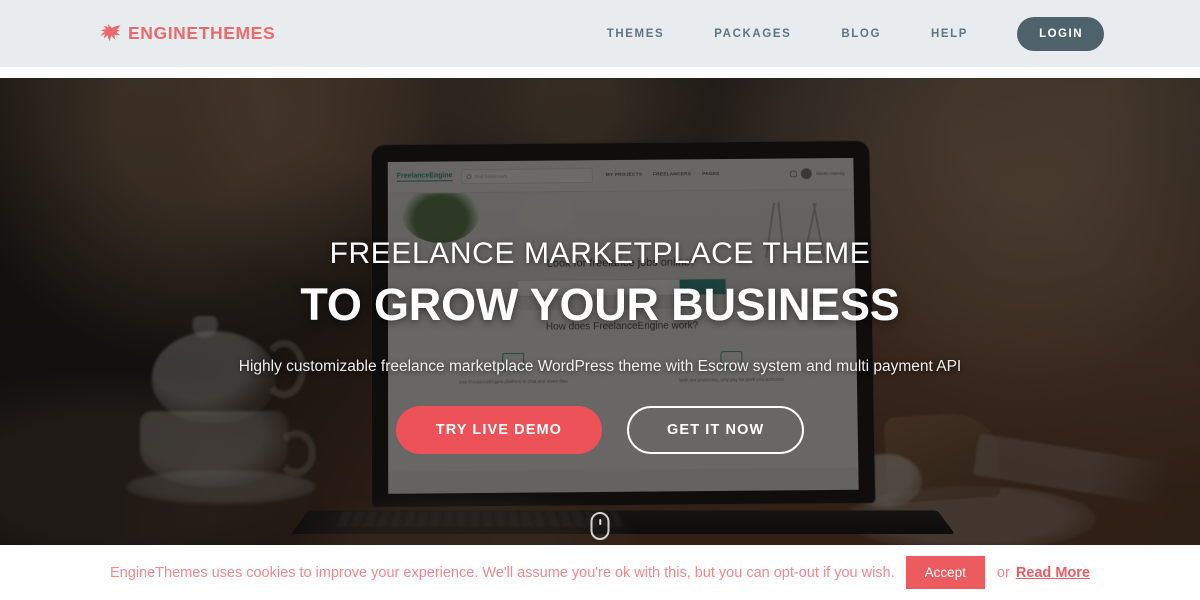 The image size is (1200, 600). I want to click on nav-item-help: HELP, so click(949, 34).